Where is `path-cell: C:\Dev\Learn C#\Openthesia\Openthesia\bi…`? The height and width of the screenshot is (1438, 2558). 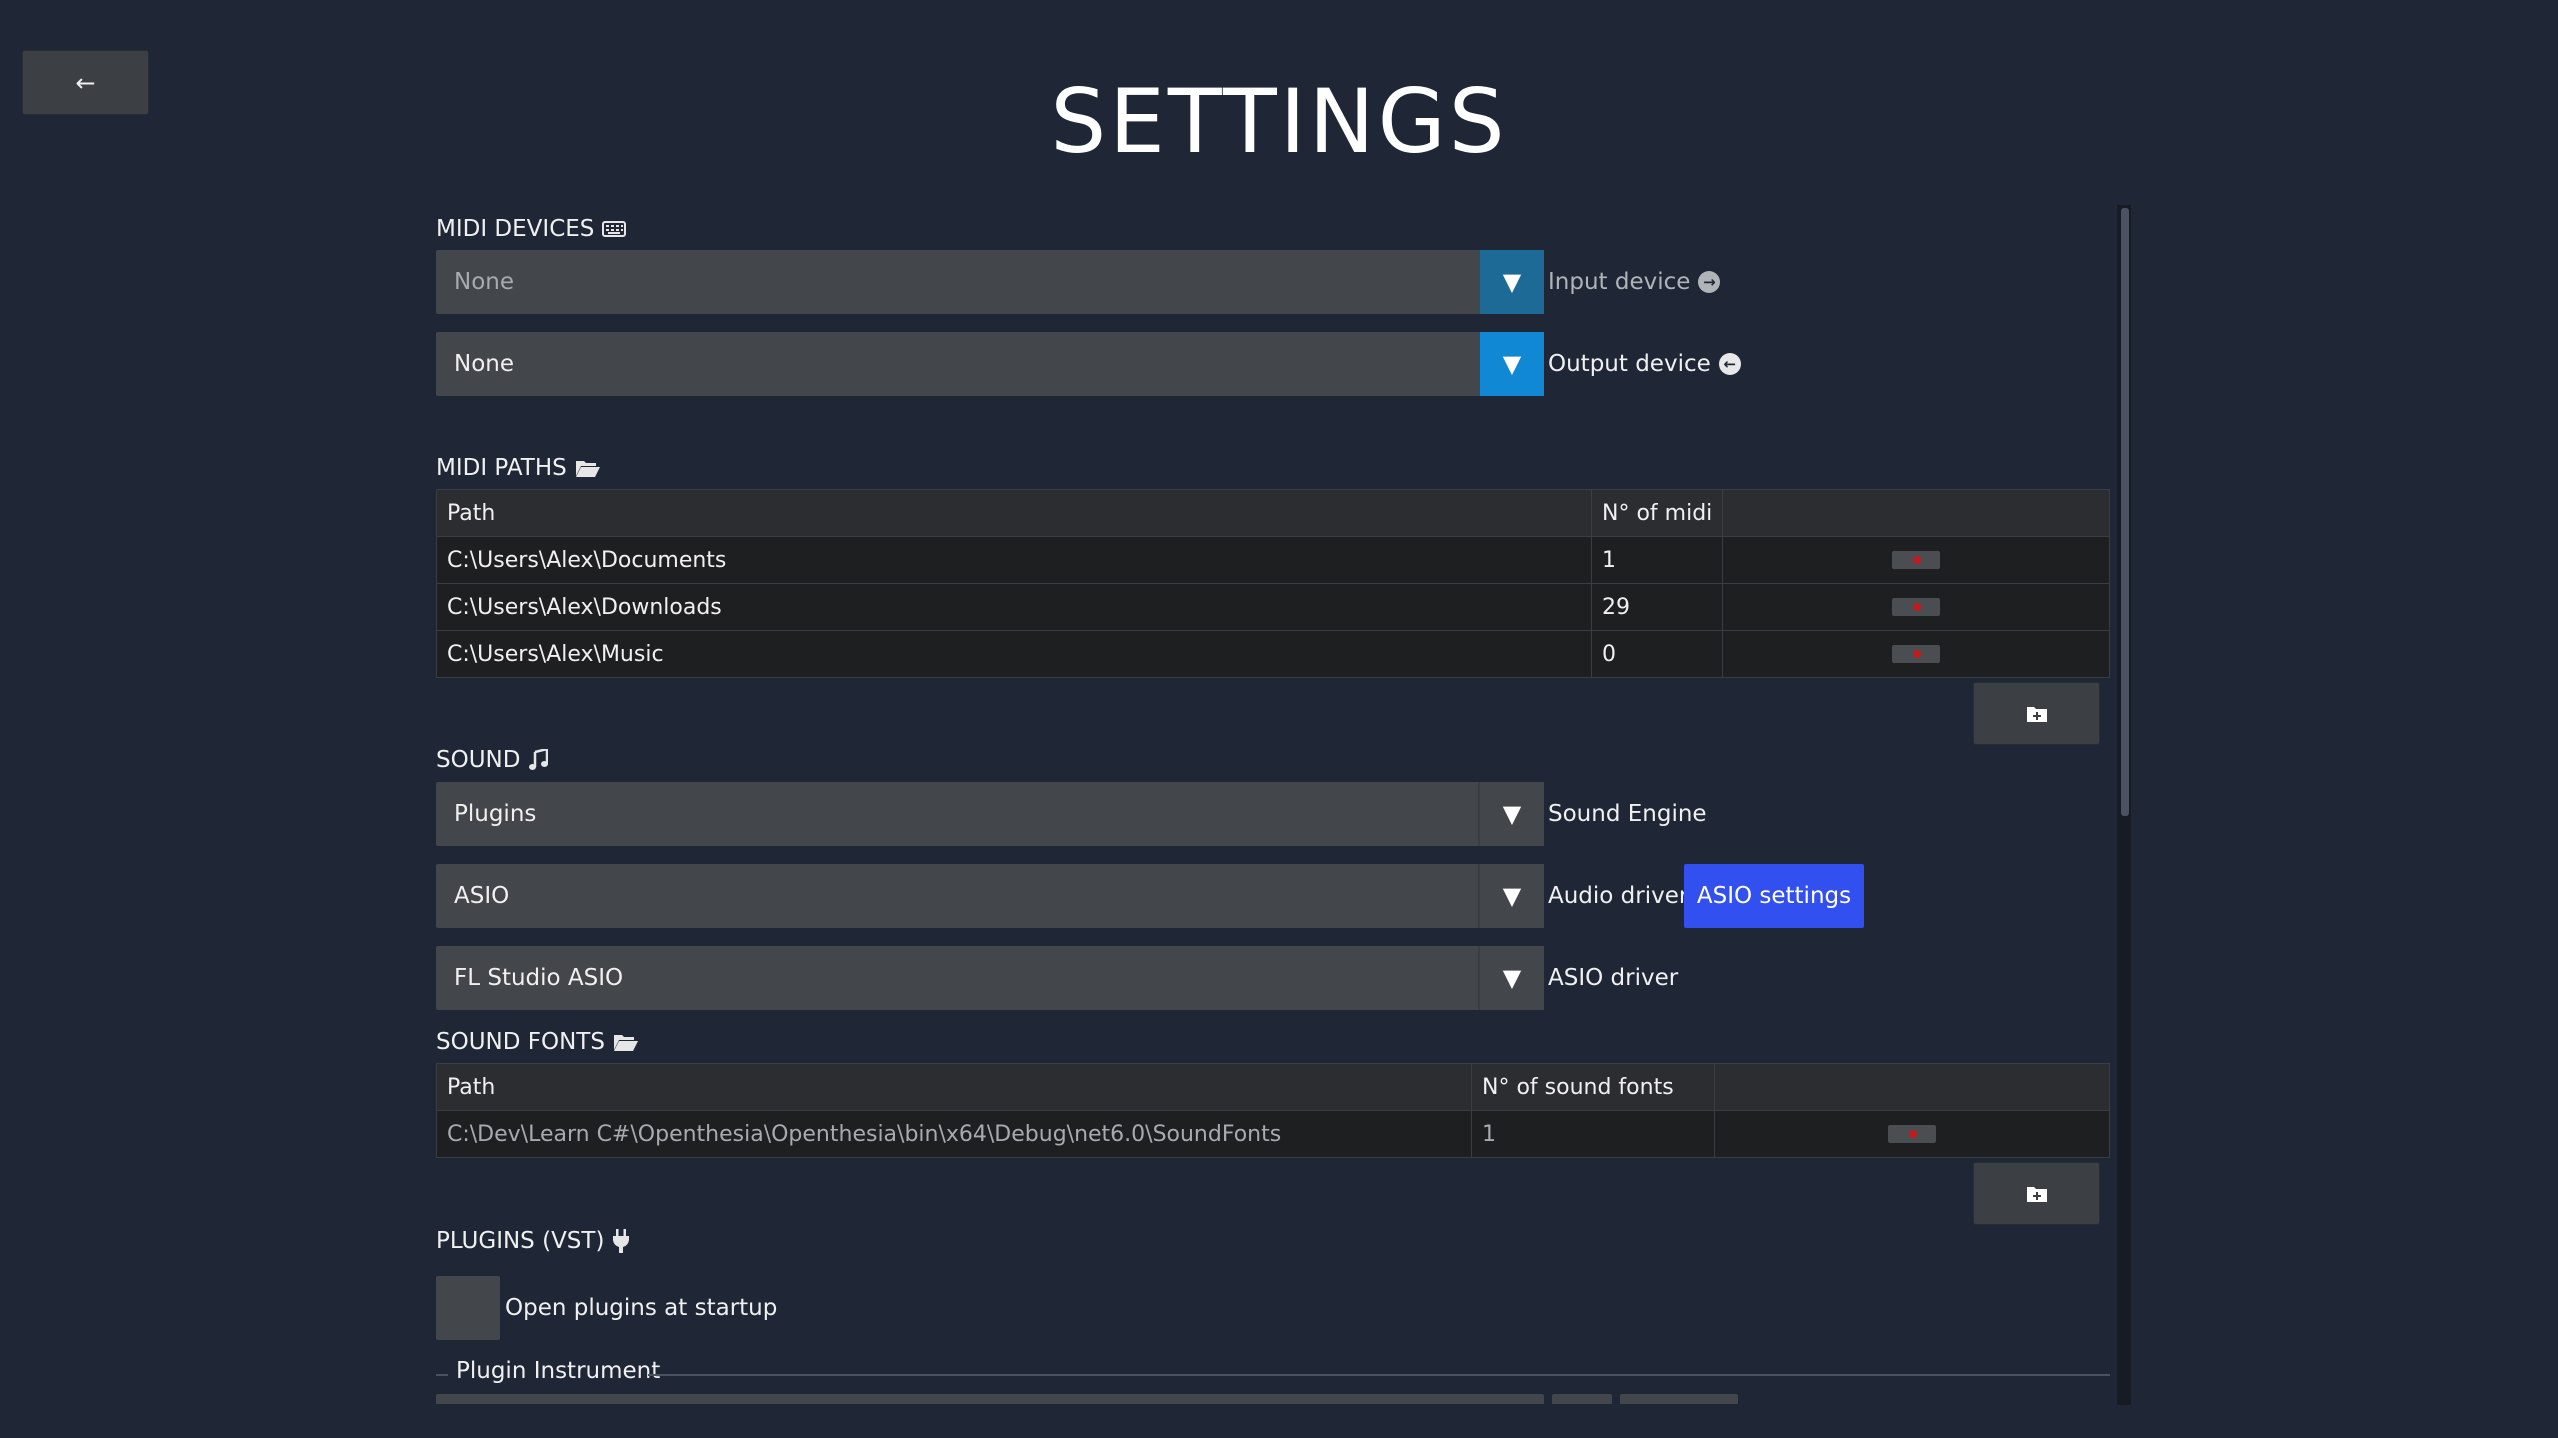
path-cell: C:\Dev\Learn C#\Openthesia\Openthesia\bi… is located at coordinates (954, 1134).